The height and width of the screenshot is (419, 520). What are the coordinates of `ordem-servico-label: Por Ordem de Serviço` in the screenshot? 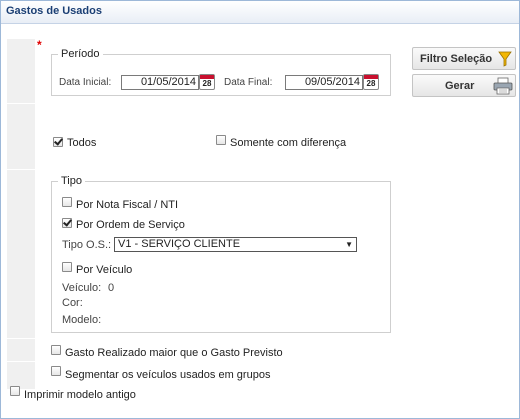 It's located at (130, 225).